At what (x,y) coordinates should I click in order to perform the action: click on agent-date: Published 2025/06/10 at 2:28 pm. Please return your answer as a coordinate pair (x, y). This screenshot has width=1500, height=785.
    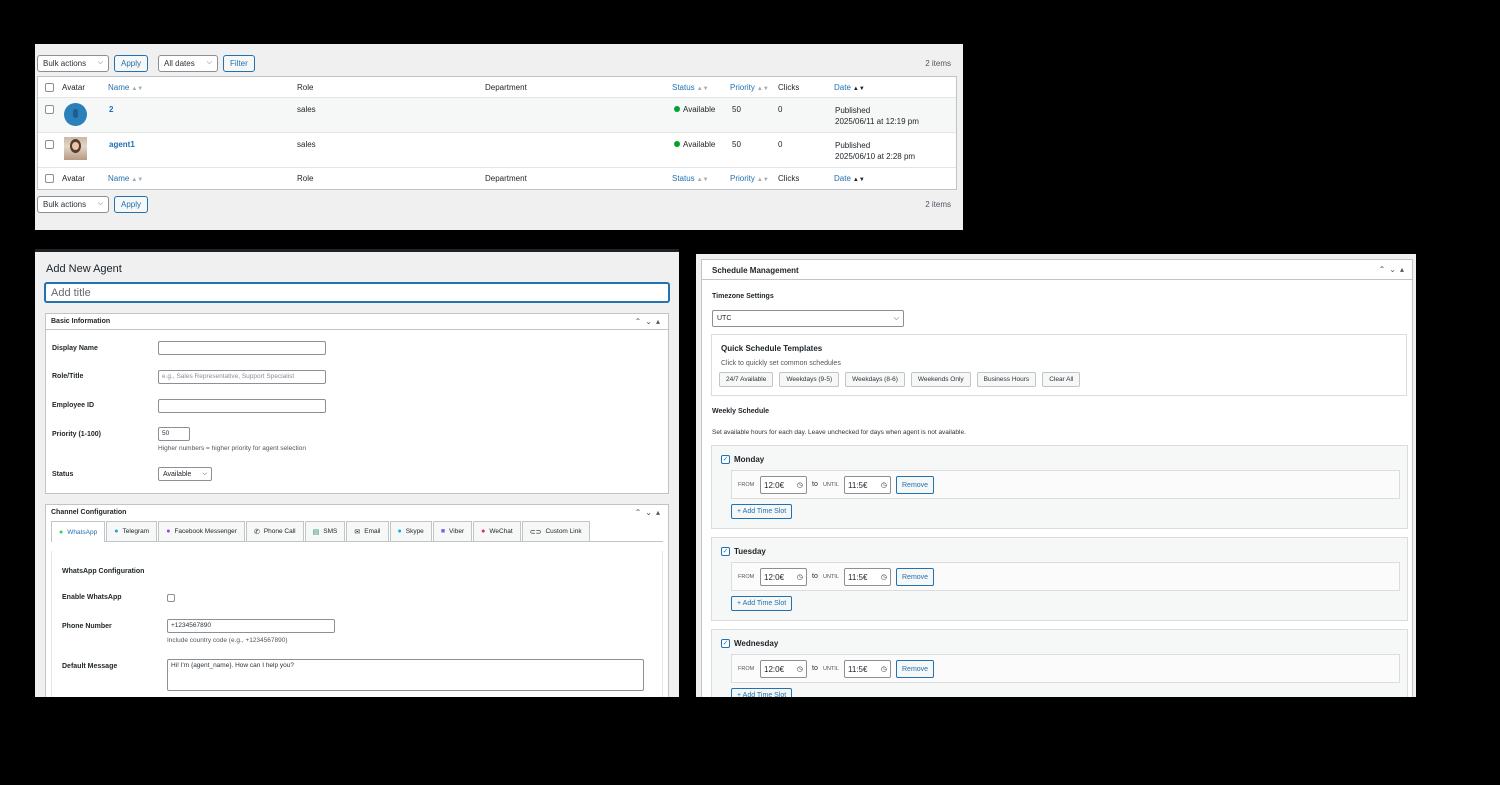
    Looking at the image, I should click on (875, 151).